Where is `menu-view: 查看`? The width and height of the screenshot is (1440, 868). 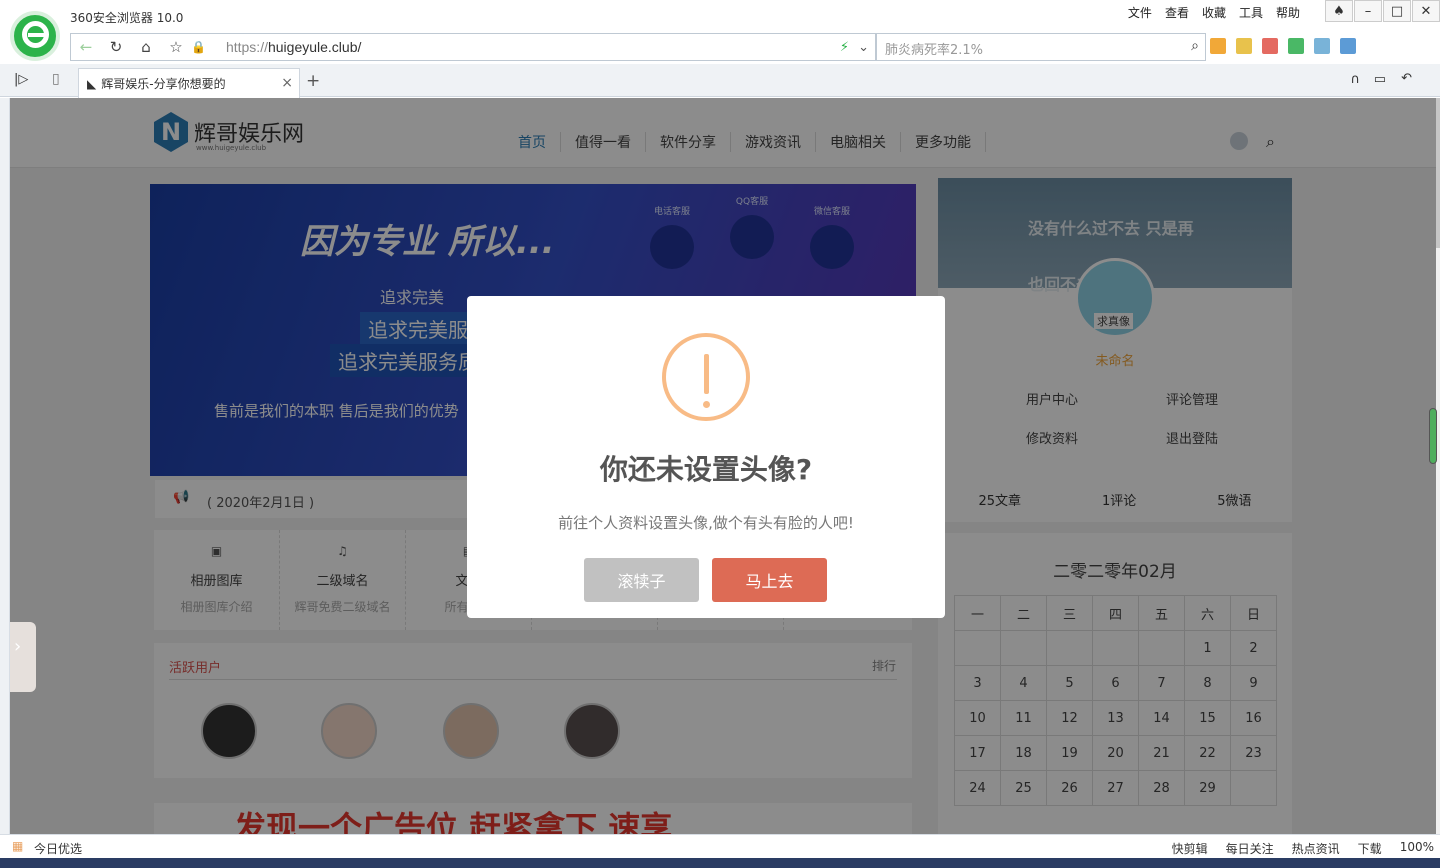 menu-view: 查看 is located at coordinates (1177, 12).